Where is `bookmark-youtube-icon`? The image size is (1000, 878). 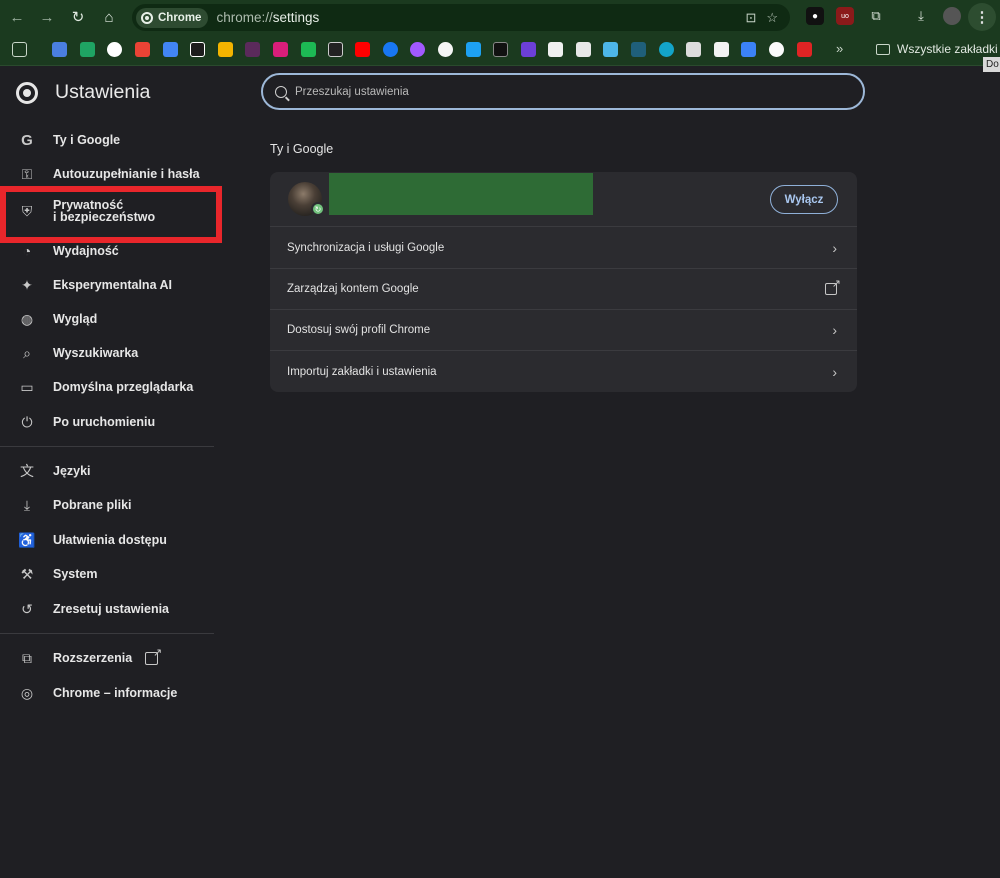
bookmark-youtube-icon is located at coordinates (362, 49).